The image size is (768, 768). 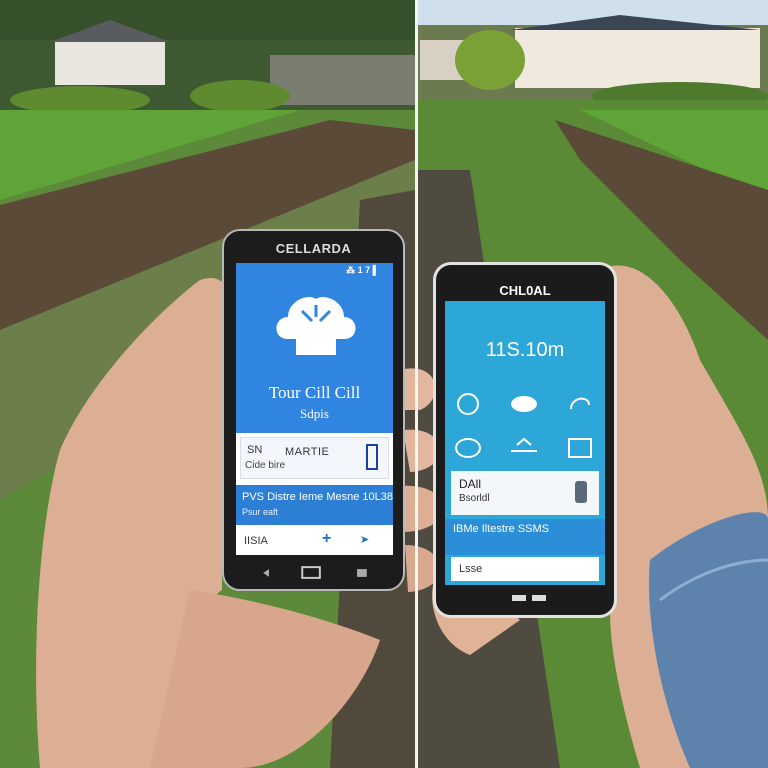 I want to click on left-status-bar: ⁂ 1 7 ▌, so click(x=362, y=270).